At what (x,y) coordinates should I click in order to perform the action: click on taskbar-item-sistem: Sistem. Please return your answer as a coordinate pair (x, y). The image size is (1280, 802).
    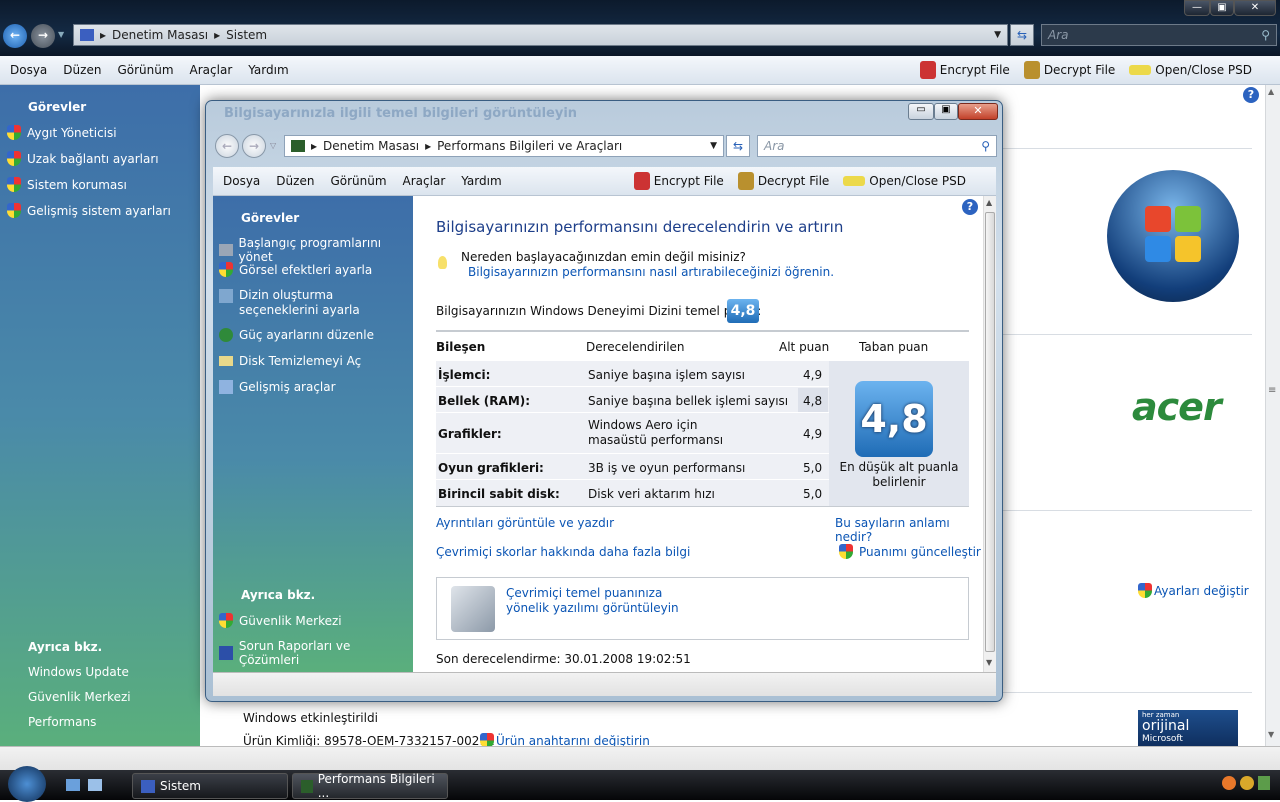
    Looking at the image, I should click on (210, 786).